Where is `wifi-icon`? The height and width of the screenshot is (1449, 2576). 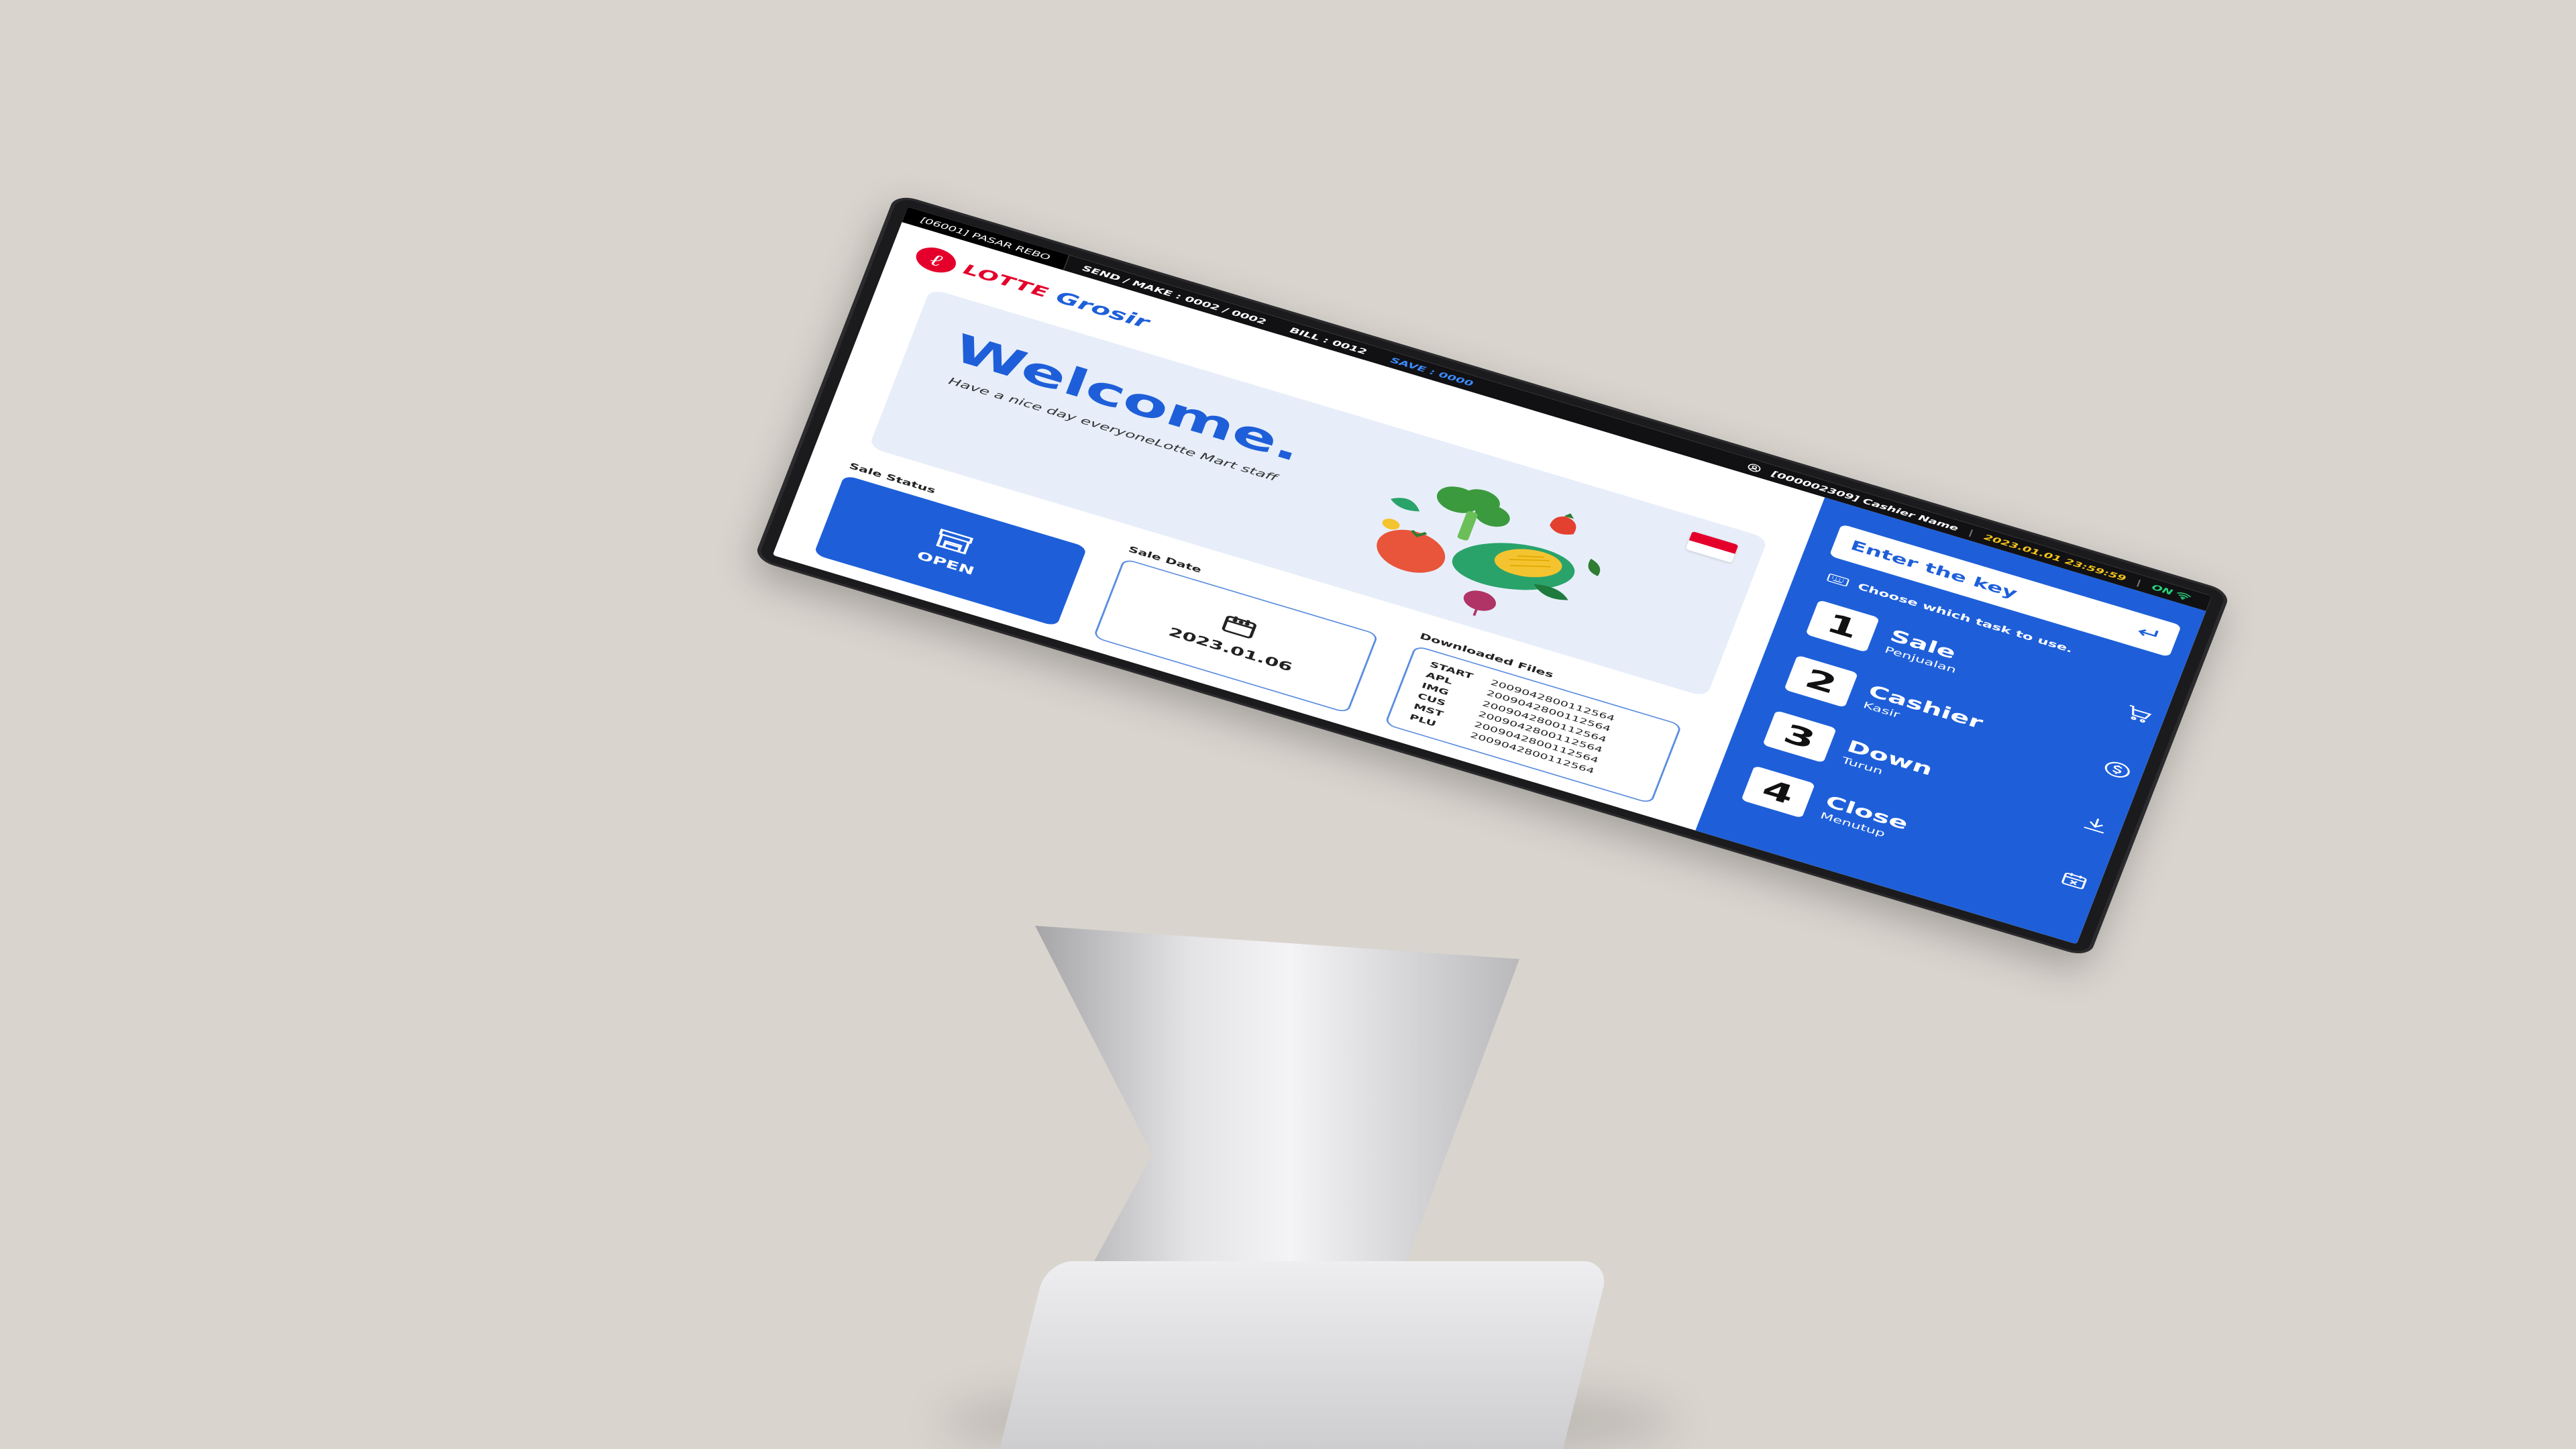
wifi-icon is located at coordinates (2184, 596).